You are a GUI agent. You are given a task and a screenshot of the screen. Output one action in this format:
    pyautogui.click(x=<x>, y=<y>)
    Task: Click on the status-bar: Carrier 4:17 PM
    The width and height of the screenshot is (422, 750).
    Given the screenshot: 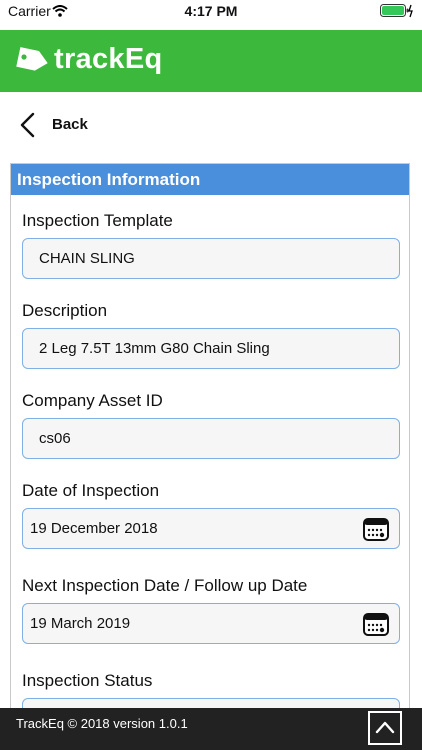 What is the action you would take?
    pyautogui.click(x=211, y=11)
    